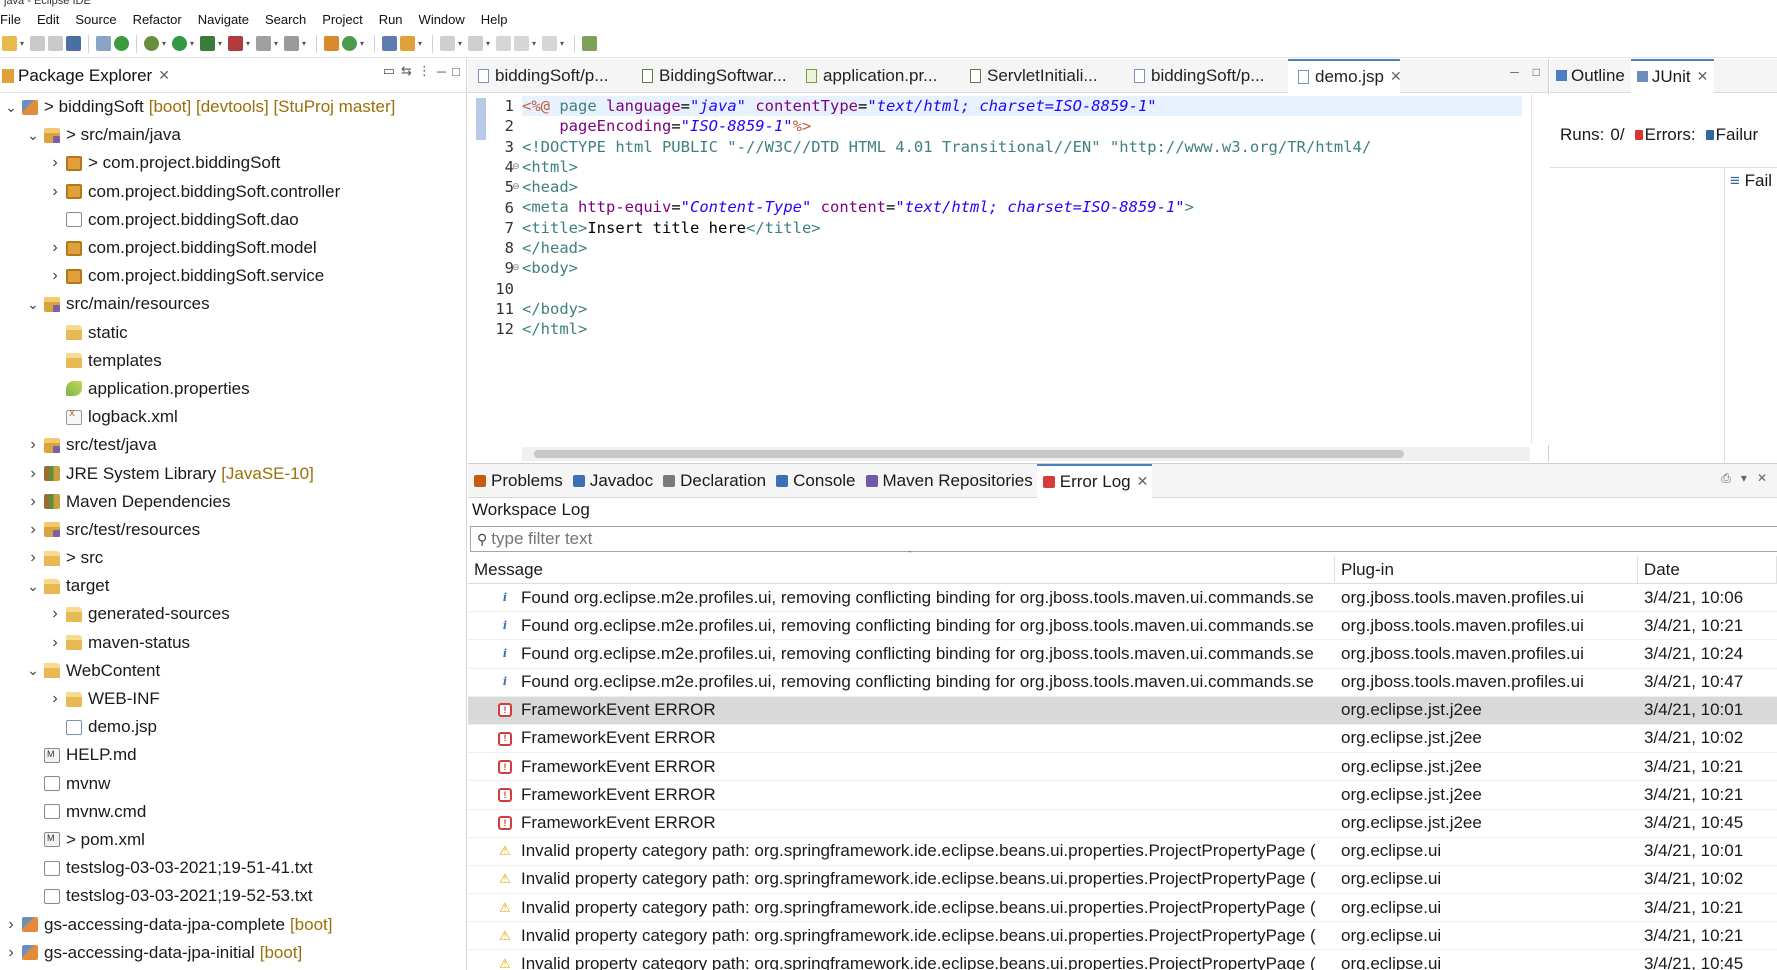  What do you see at coordinates (424, 71) in the screenshot?
I see `view-menu-icon: ⋮` at bounding box center [424, 71].